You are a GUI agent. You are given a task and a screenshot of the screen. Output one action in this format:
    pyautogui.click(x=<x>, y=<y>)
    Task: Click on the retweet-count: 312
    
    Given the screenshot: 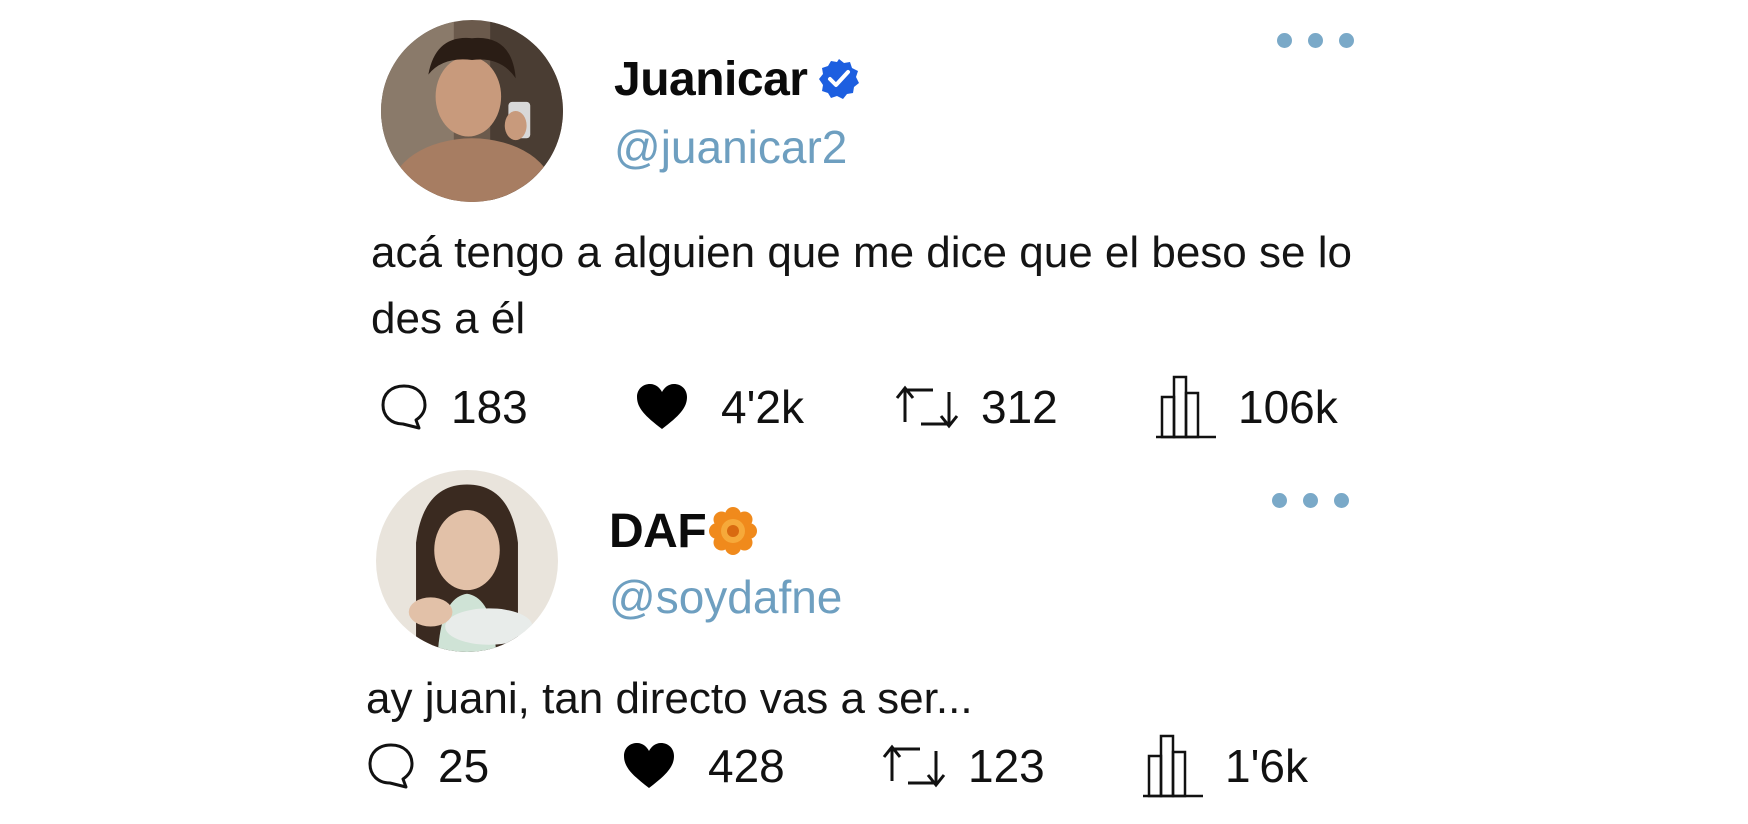 What is the action you would take?
    pyautogui.click(x=1019, y=407)
    